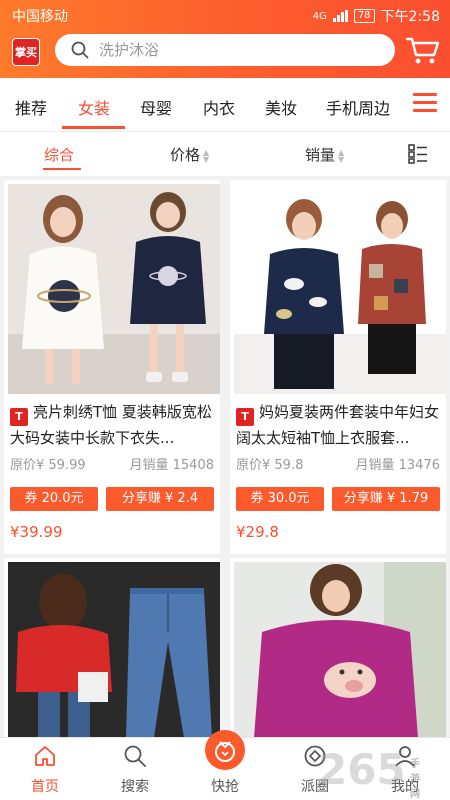  I want to click on home-icon, so click(45, 756).